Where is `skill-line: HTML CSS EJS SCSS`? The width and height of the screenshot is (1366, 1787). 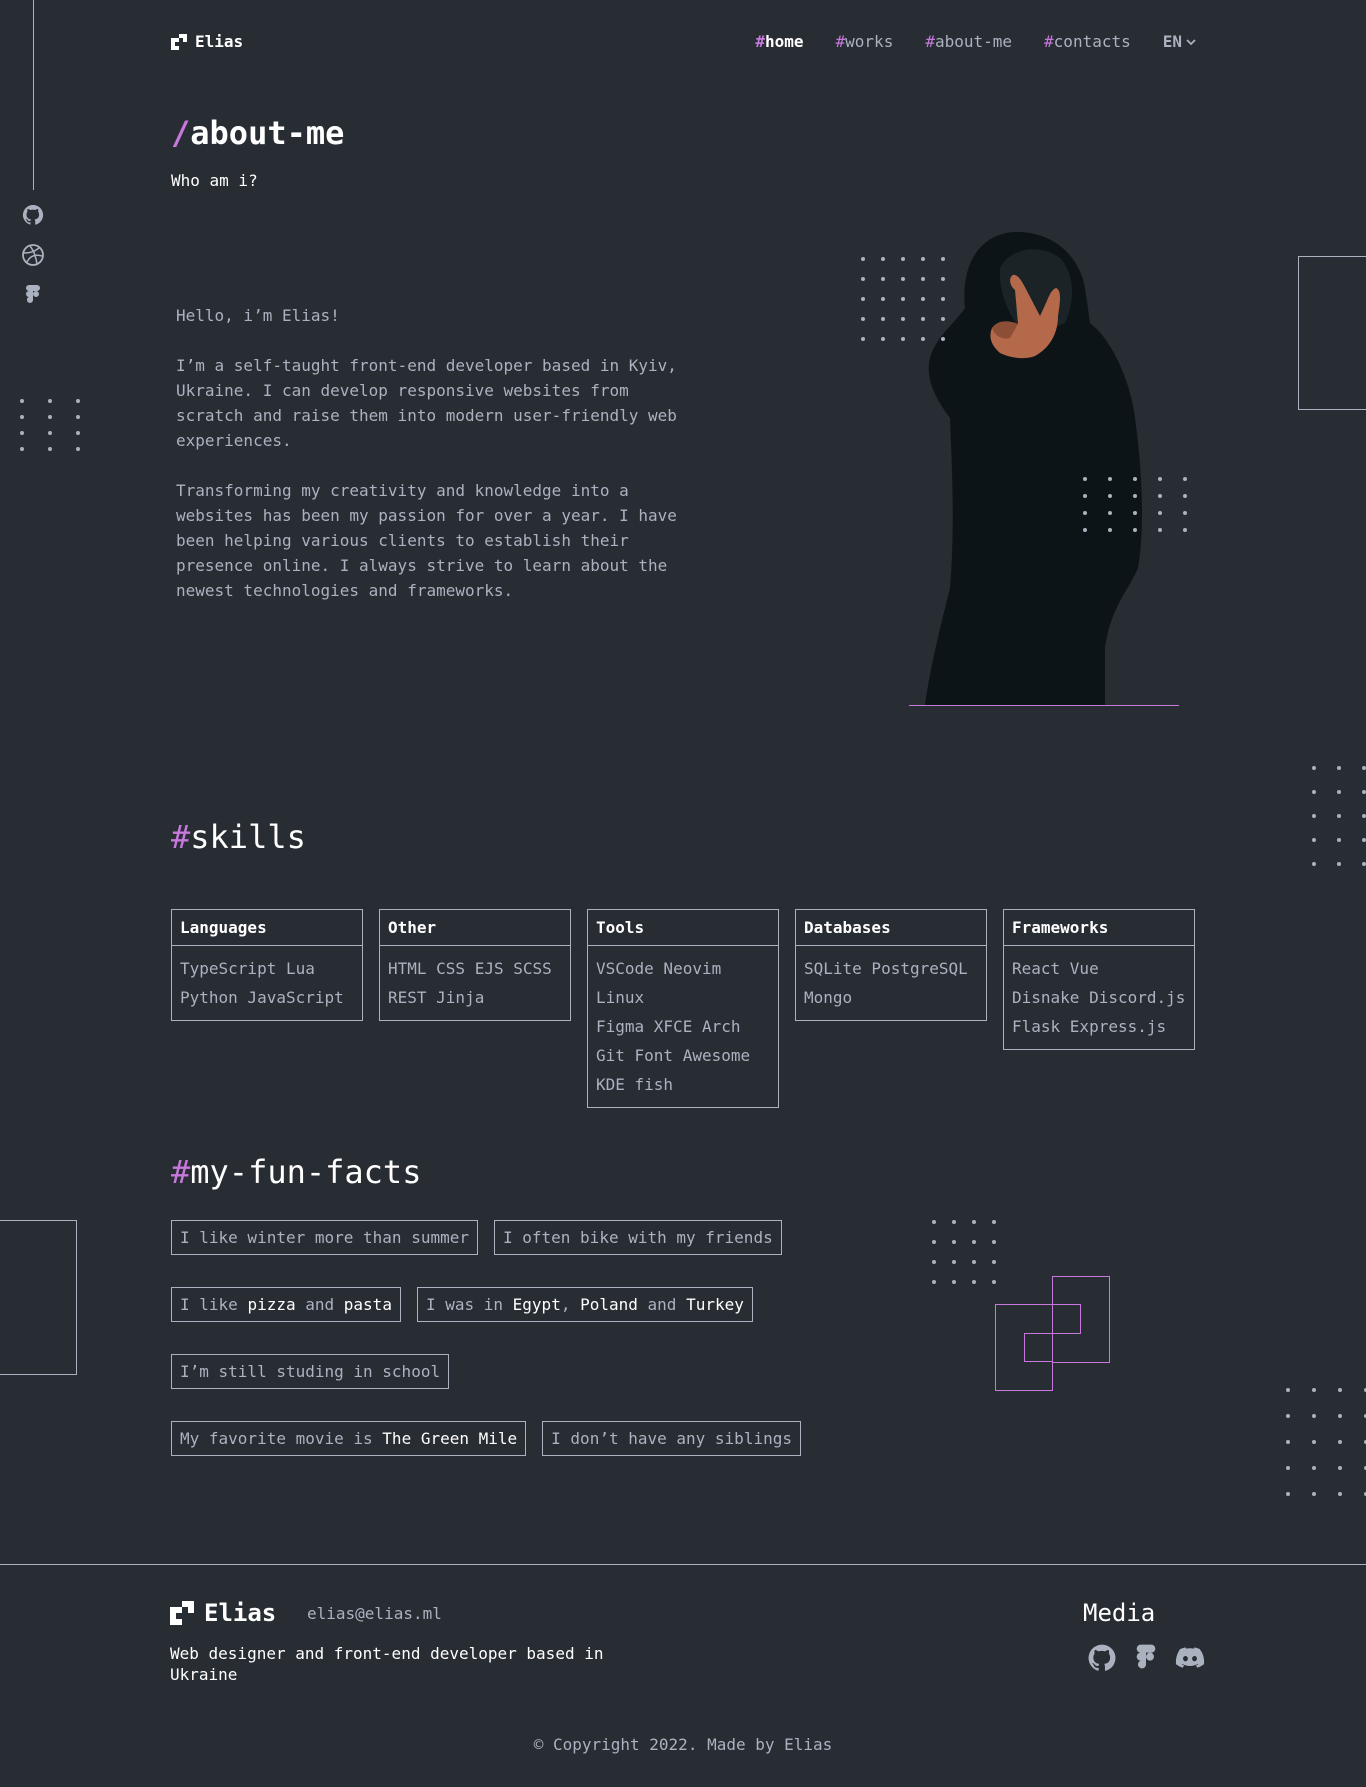 skill-line: HTML CSS EJS SCSS is located at coordinates (470, 968).